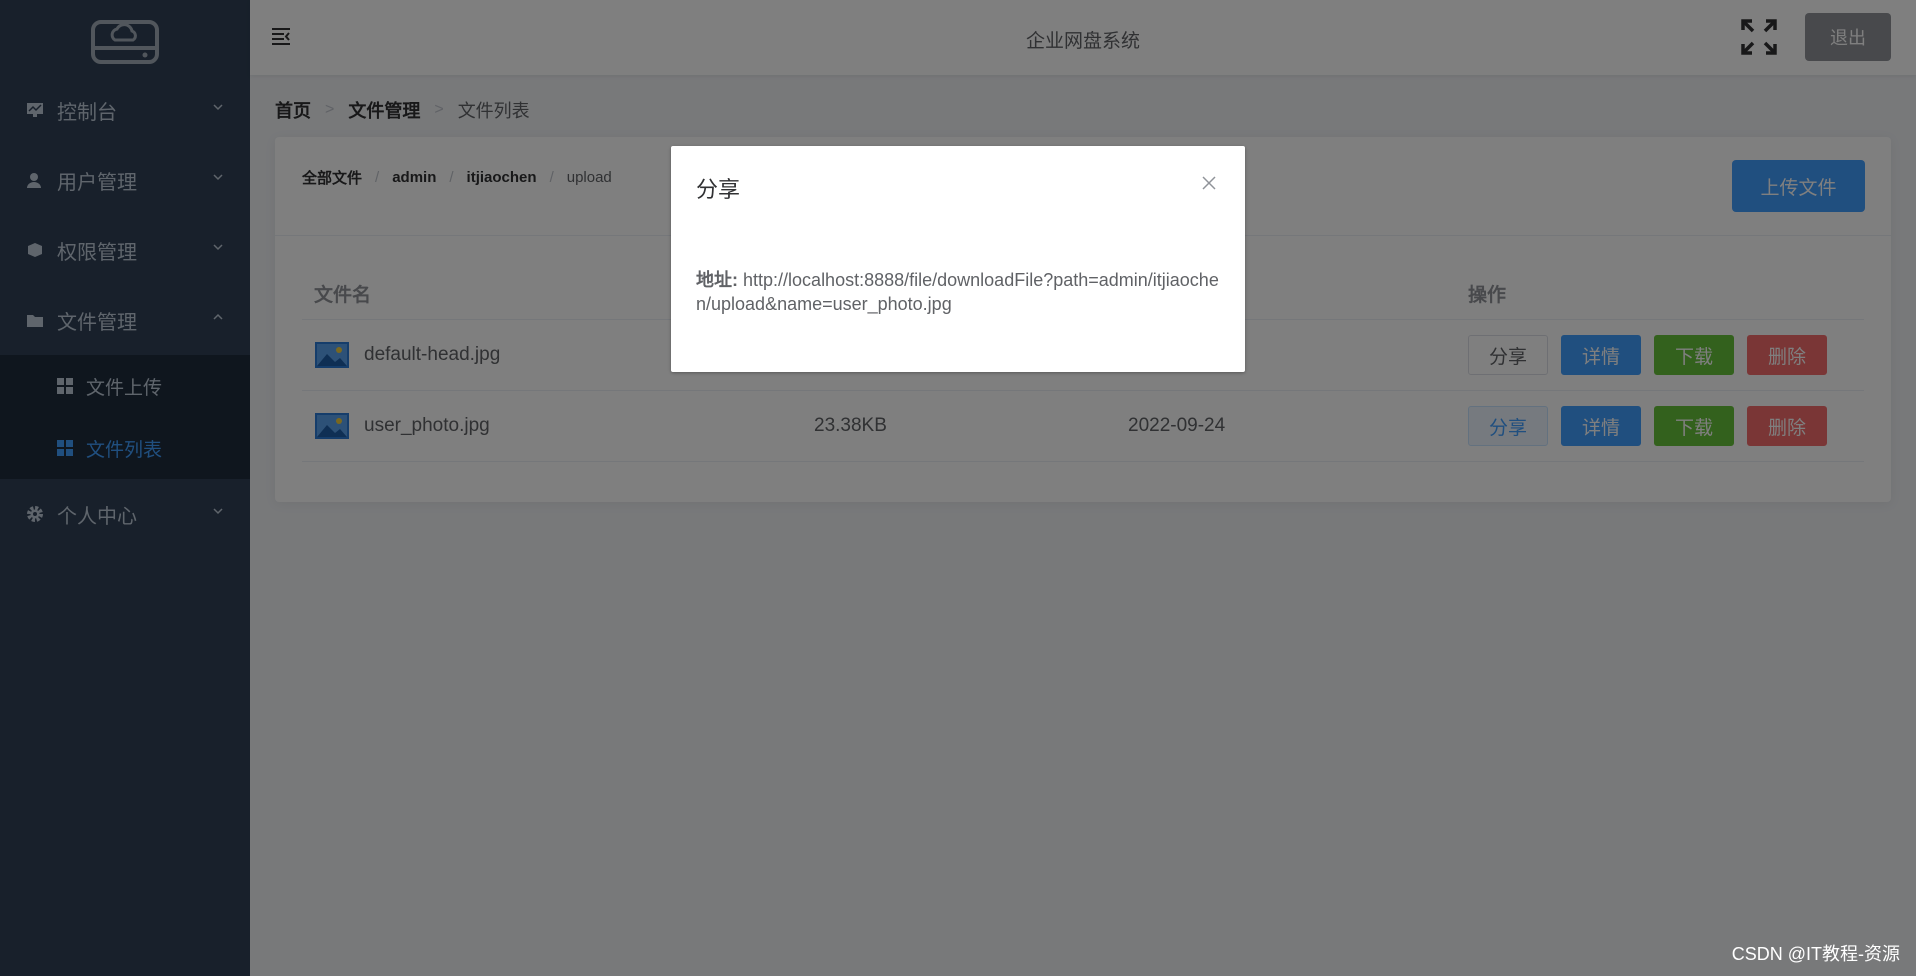 This screenshot has height=976, width=1916. I want to click on watermark: CSDN @IT教程-资源, so click(1815, 954).